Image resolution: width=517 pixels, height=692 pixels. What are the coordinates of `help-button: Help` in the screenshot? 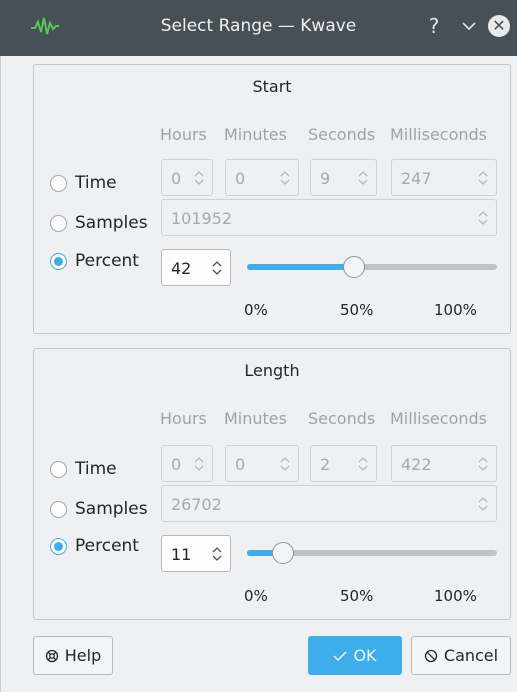 It's located at (73, 655).